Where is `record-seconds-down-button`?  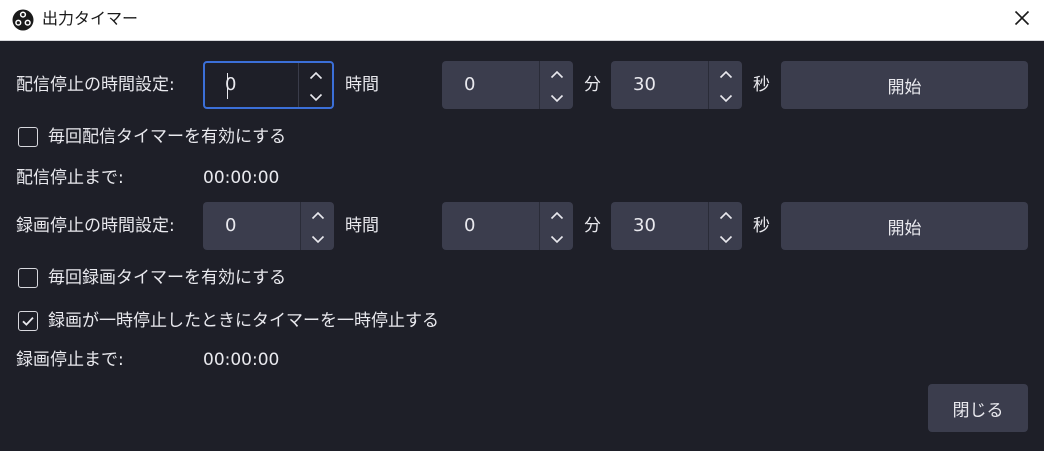 record-seconds-down-button is located at coordinates (726, 238).